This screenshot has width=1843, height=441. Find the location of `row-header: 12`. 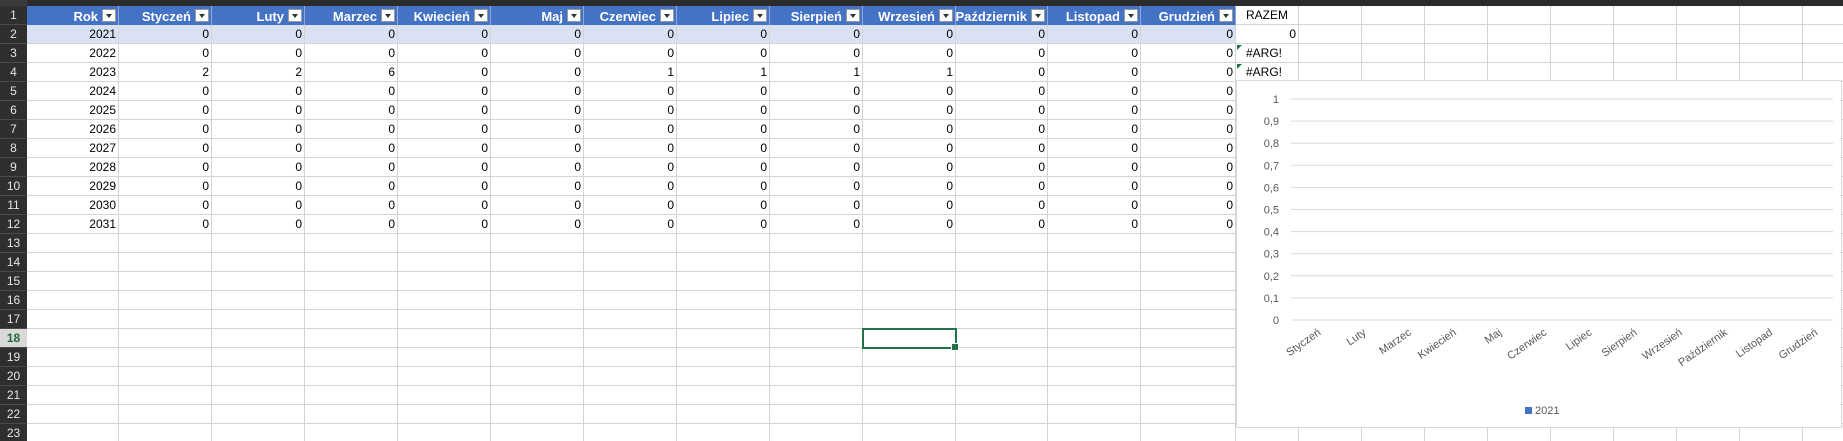

row-header: 12 is located at coordinates (13, 224).